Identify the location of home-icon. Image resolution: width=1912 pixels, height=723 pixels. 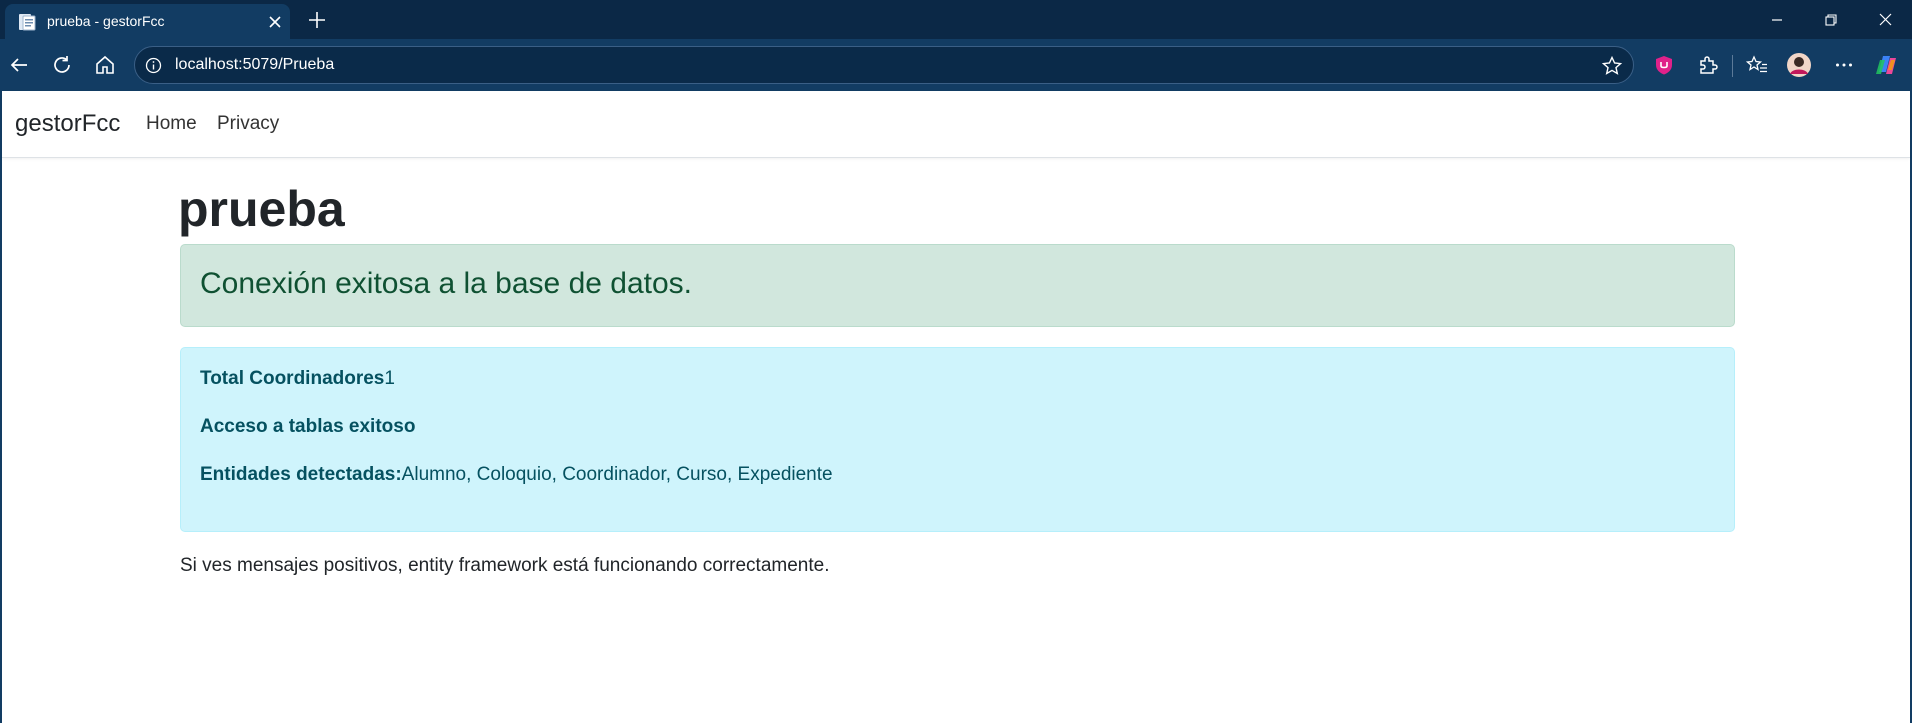
(105, 64).